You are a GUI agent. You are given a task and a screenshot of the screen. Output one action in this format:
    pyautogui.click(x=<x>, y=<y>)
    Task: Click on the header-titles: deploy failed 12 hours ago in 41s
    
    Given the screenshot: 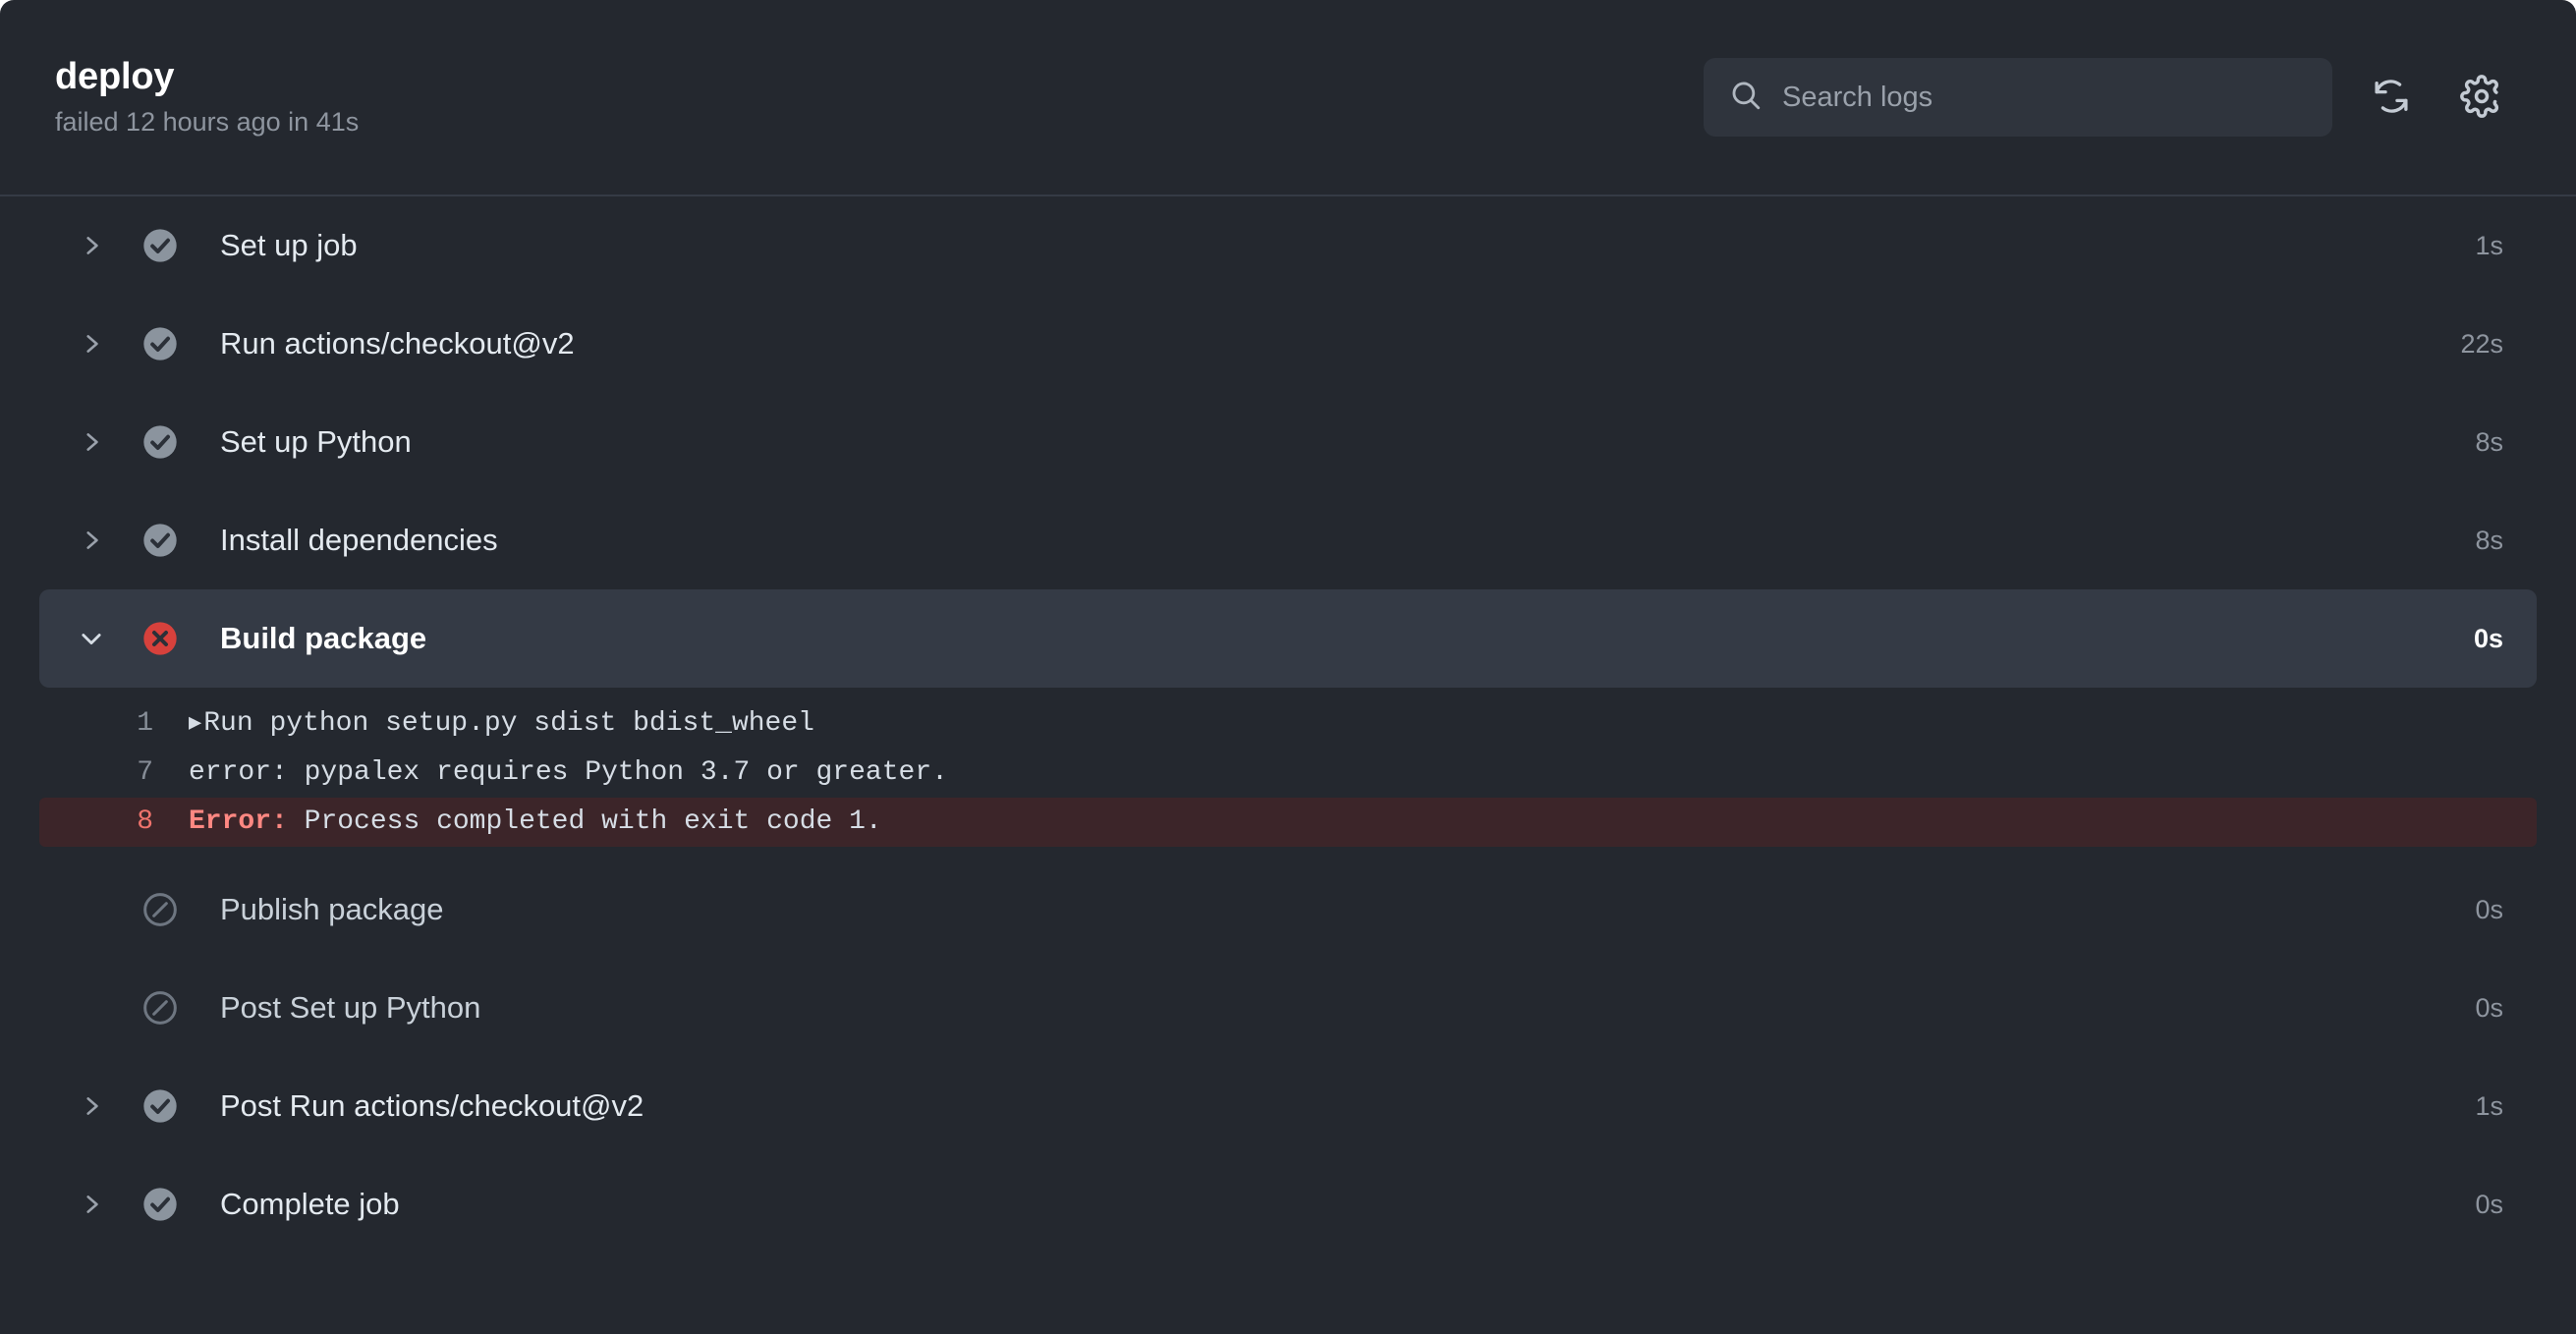 What is the action you would take?
    pyautogui.click(x=879, y=96)
    